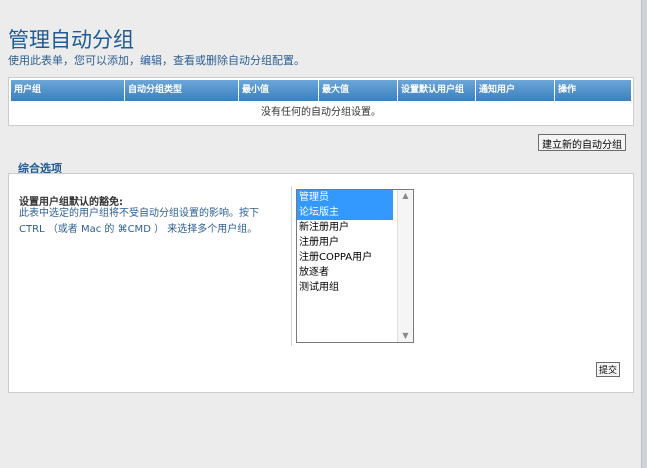  What do you see at coordinates (358, 90) in the screenshot?
I see `column-header: 最大值` at bounding box center [358, 90].